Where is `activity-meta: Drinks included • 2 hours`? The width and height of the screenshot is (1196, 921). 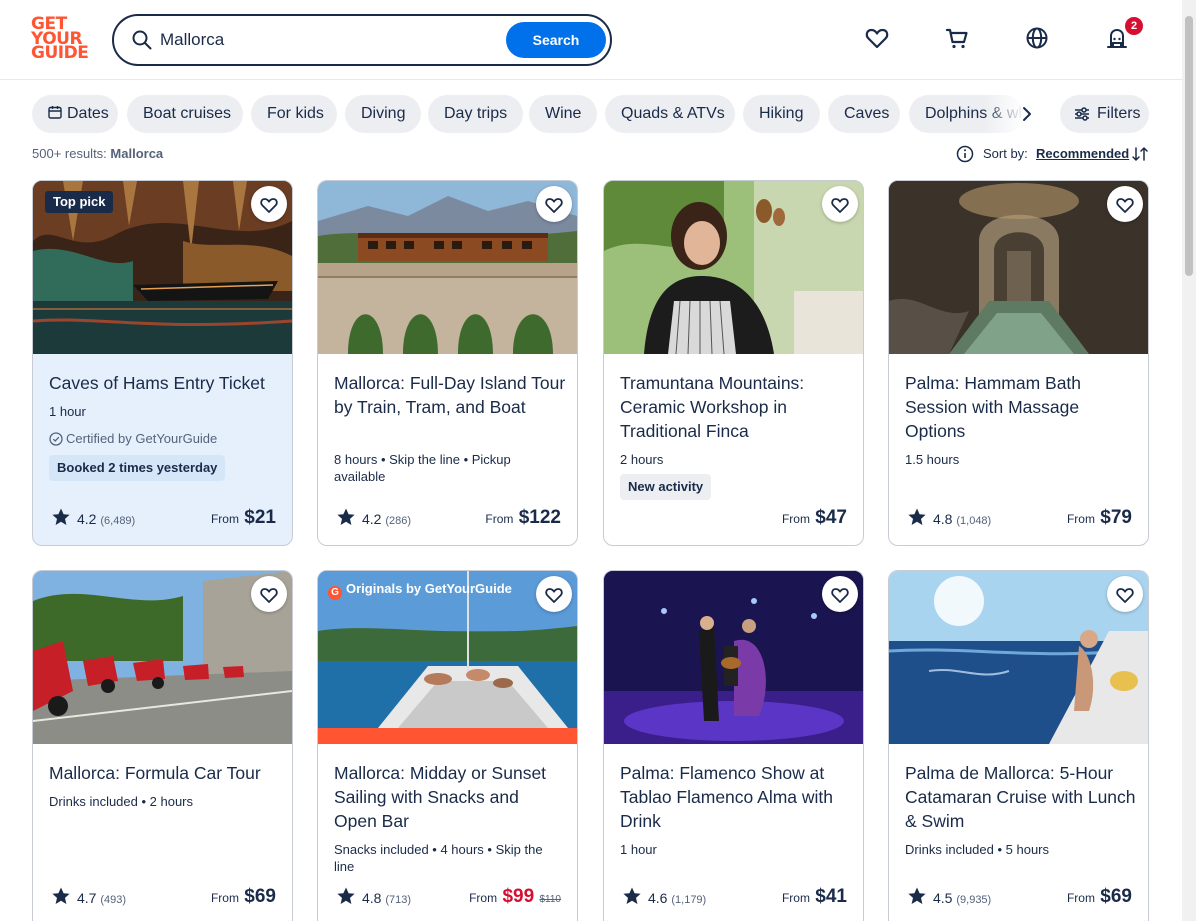 activity-meta: Drinks included • 2 hours is located at coordinates (121, 801).